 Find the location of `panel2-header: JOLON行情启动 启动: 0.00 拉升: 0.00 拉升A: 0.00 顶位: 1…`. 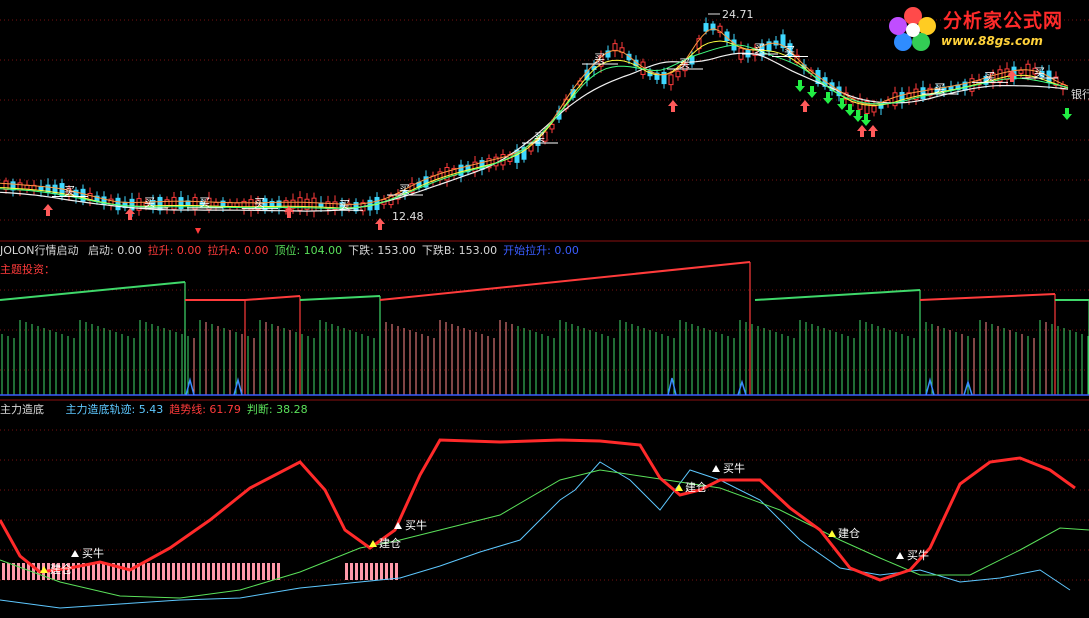

panel2-header: JOLON行情启动 启动: 0.00 拉升: 0.00 拉升A: 0.00 顶位: 1… is located at coordinates (292, 251).